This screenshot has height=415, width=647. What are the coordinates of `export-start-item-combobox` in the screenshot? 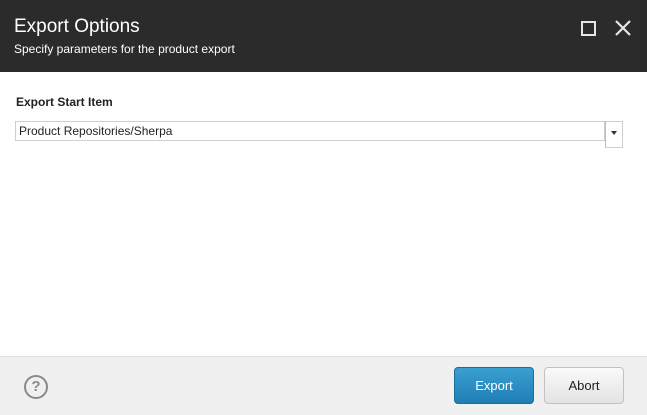 It's located at (319, 134).